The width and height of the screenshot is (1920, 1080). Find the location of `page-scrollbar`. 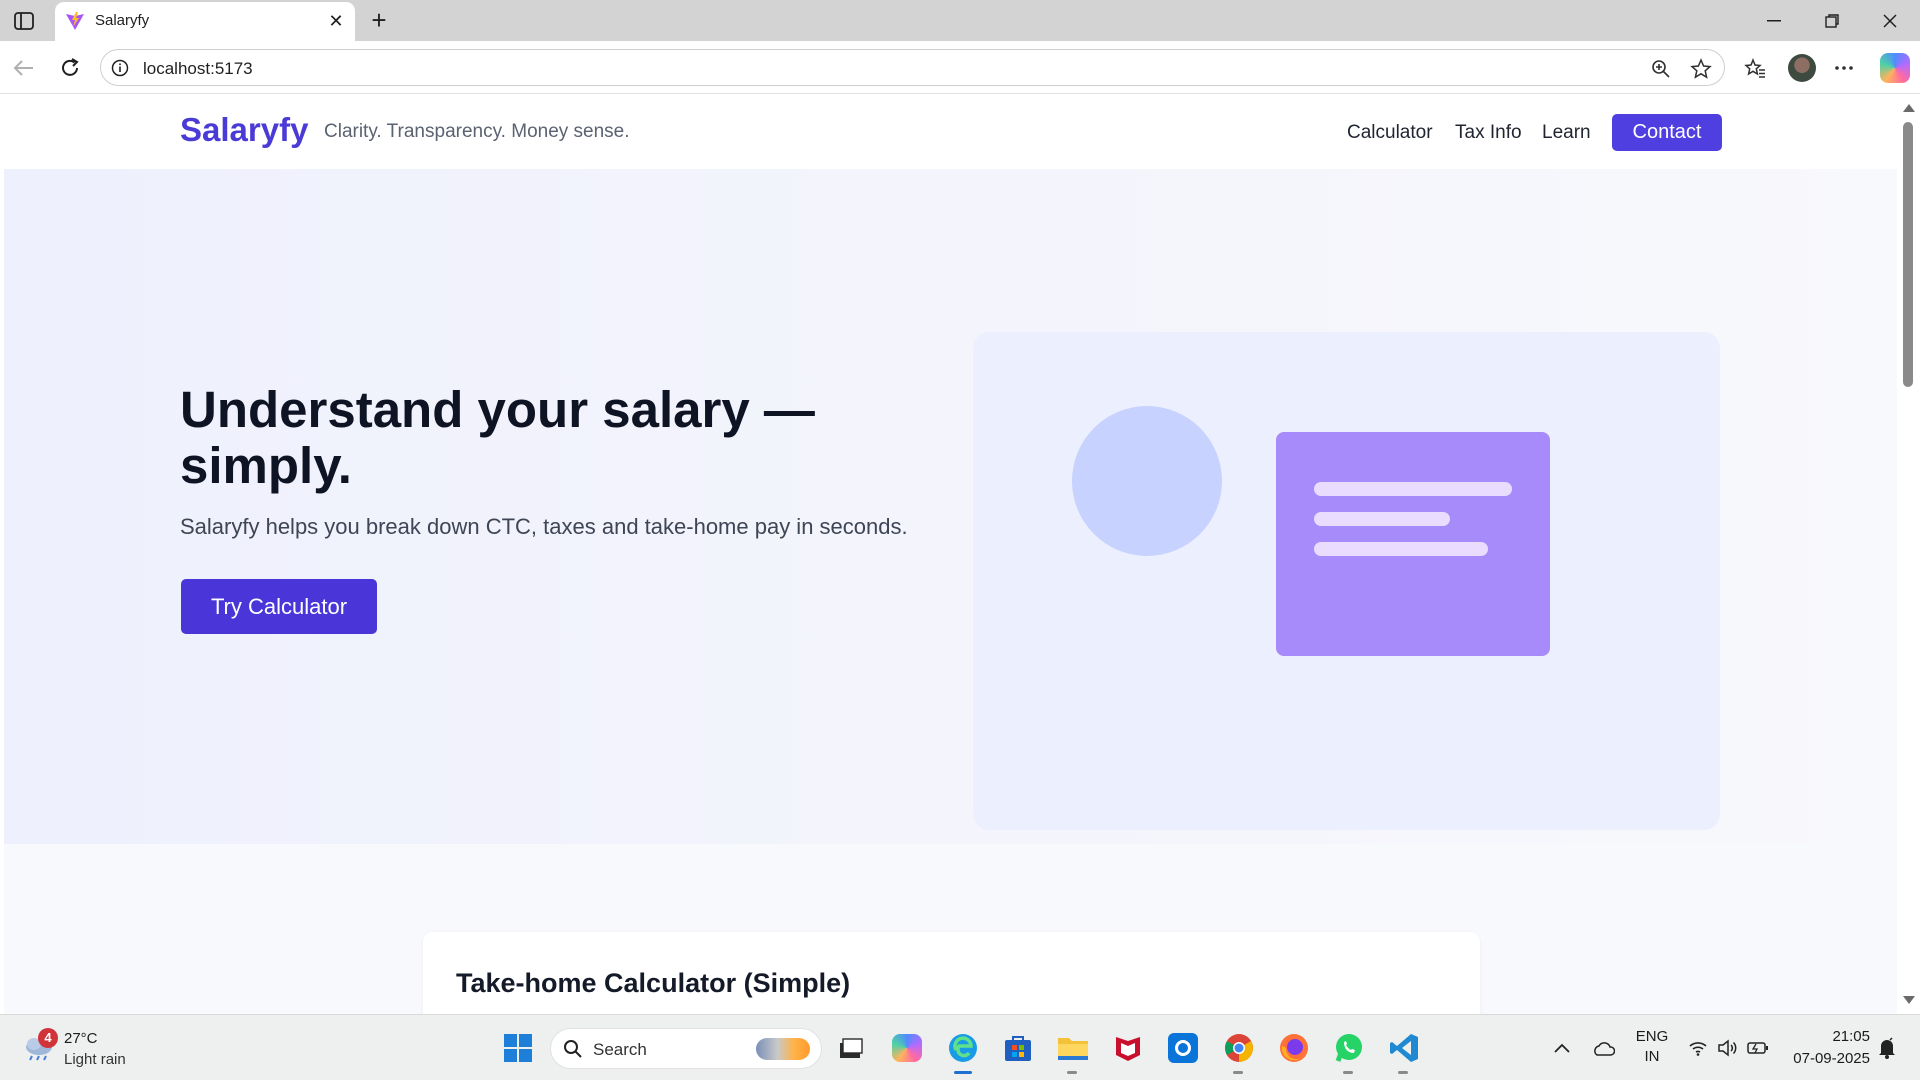

page-scrollbar is located at coordinates (1908, 554).